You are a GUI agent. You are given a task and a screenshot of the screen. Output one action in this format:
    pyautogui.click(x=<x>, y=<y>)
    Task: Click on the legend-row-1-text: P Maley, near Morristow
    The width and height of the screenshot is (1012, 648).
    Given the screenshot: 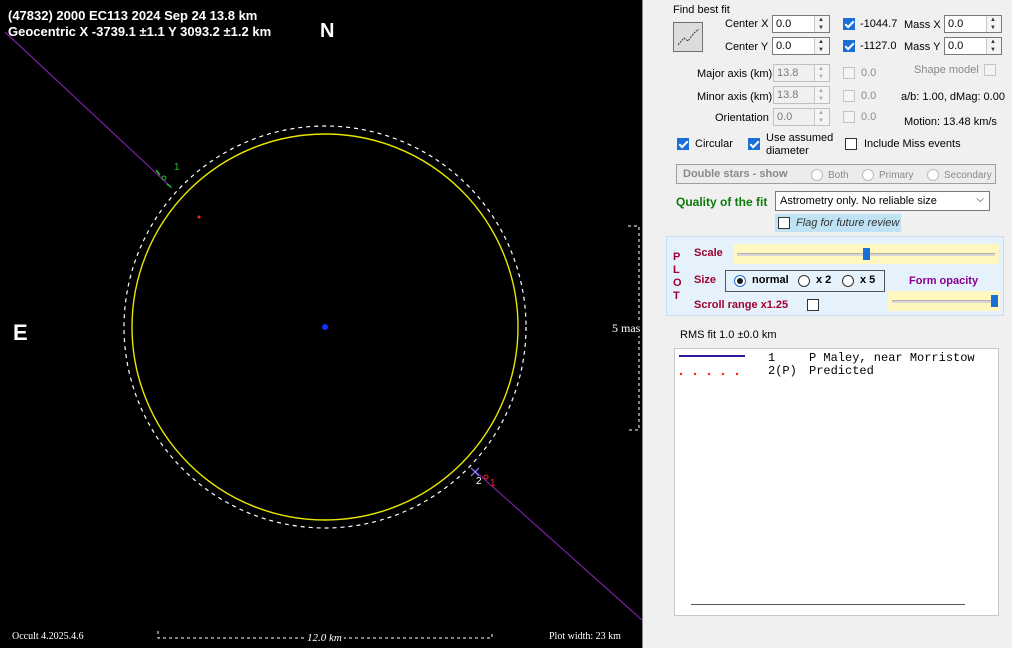 What is the action you would take?
    pyautogui.click(x=892, y=358)
    